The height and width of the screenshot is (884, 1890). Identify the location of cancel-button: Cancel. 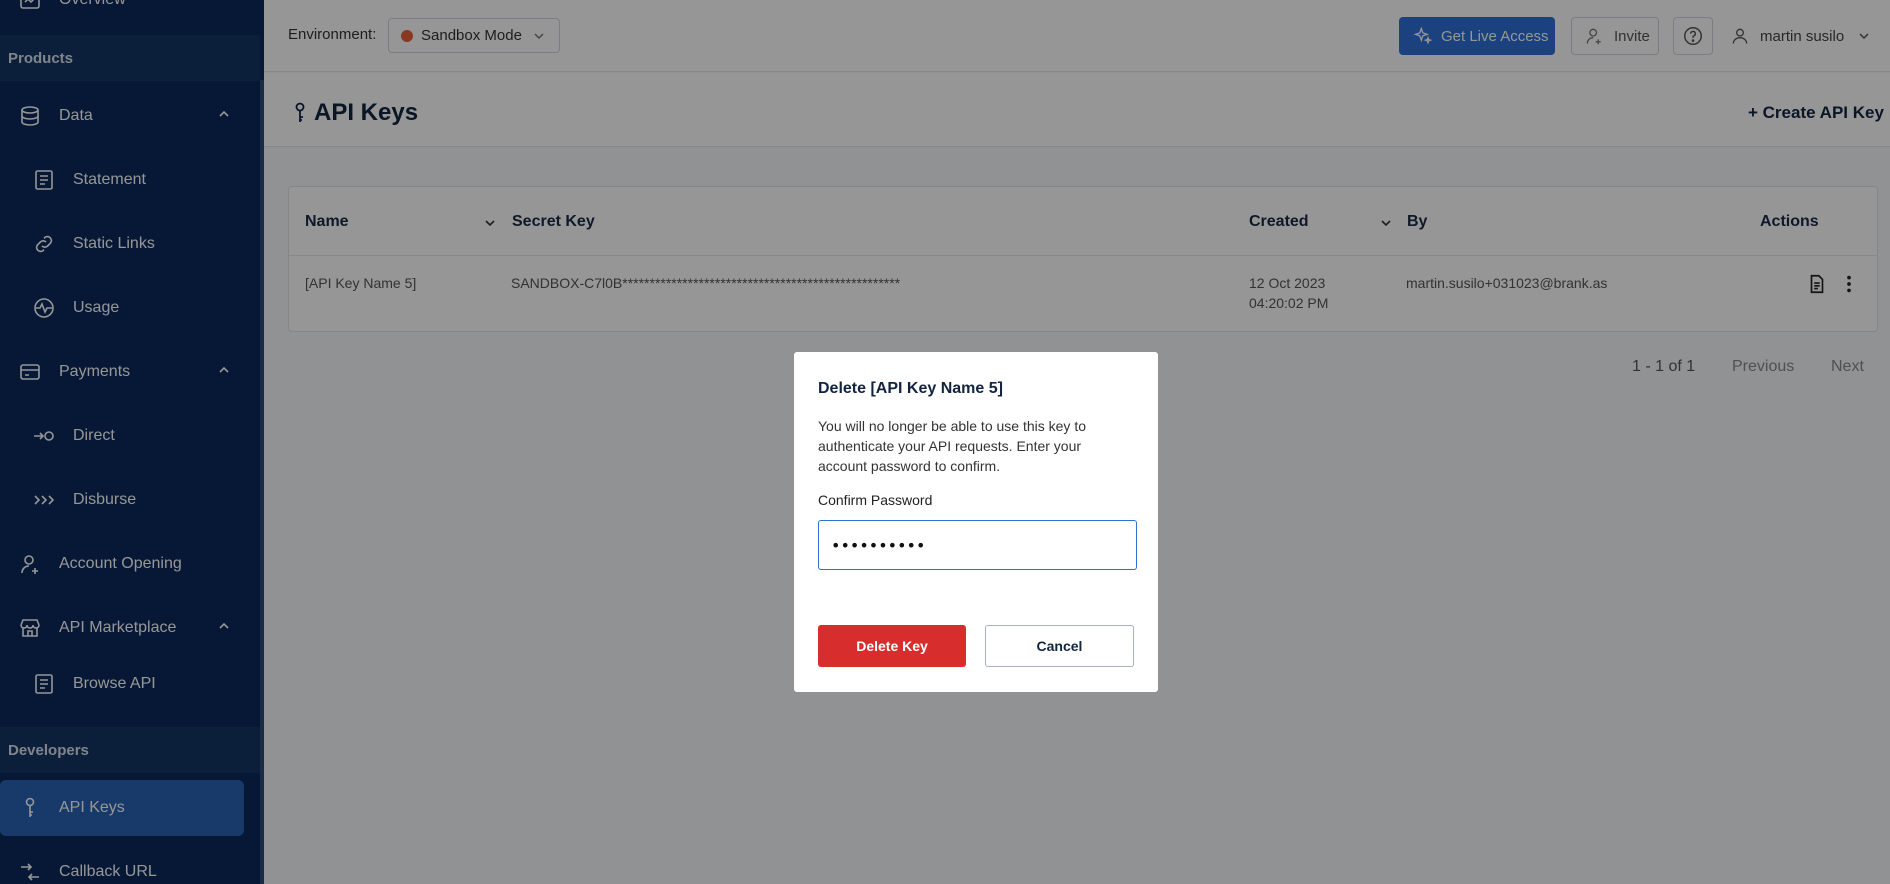
(1059, 646).